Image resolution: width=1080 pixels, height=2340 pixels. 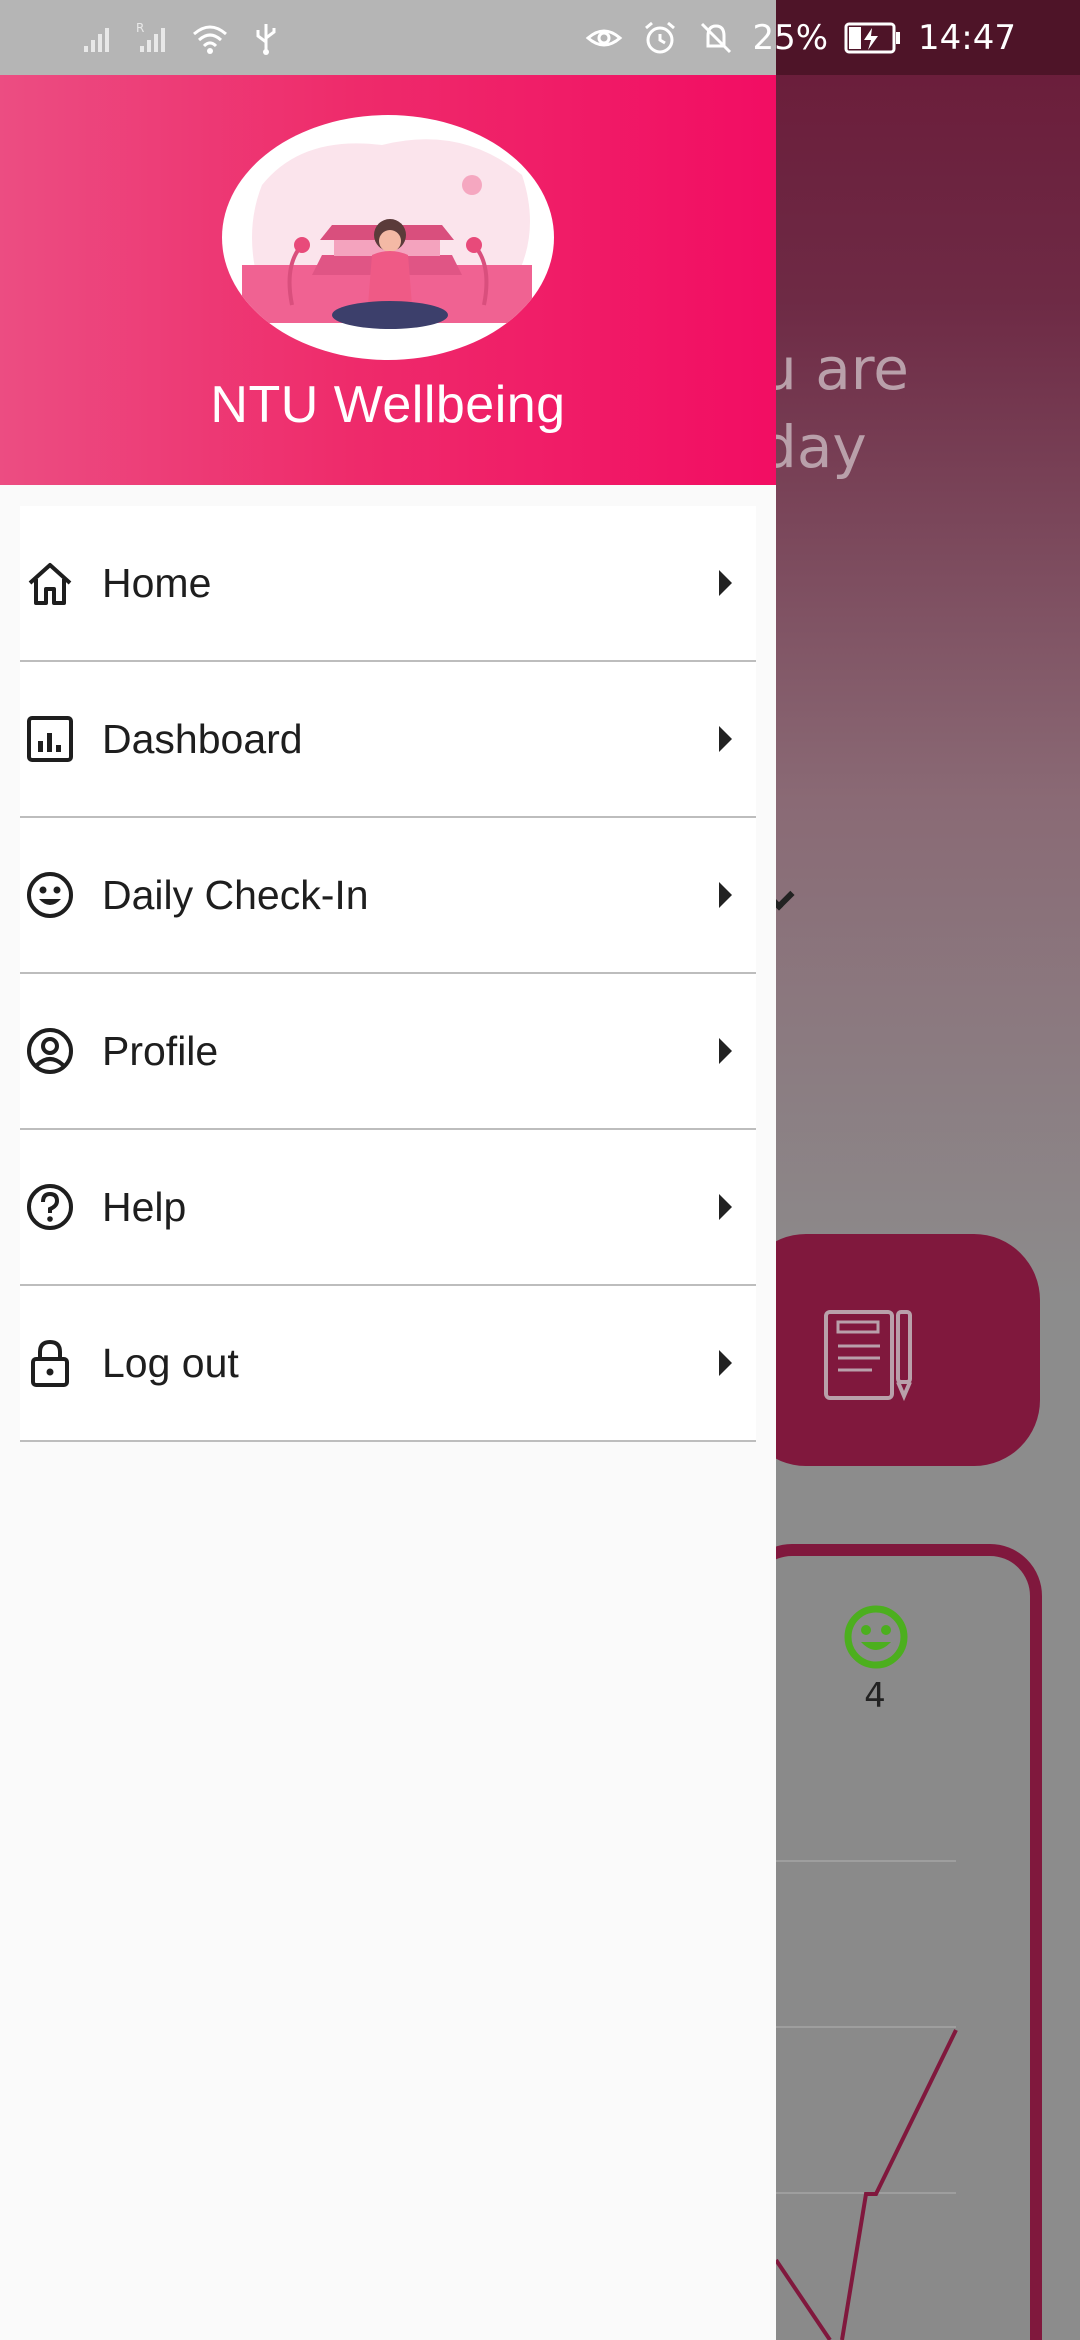 What do you see at coordinates (863, 1861) in the screenshot?
I see `chart-gridline` at bounding box center [863, 1861].